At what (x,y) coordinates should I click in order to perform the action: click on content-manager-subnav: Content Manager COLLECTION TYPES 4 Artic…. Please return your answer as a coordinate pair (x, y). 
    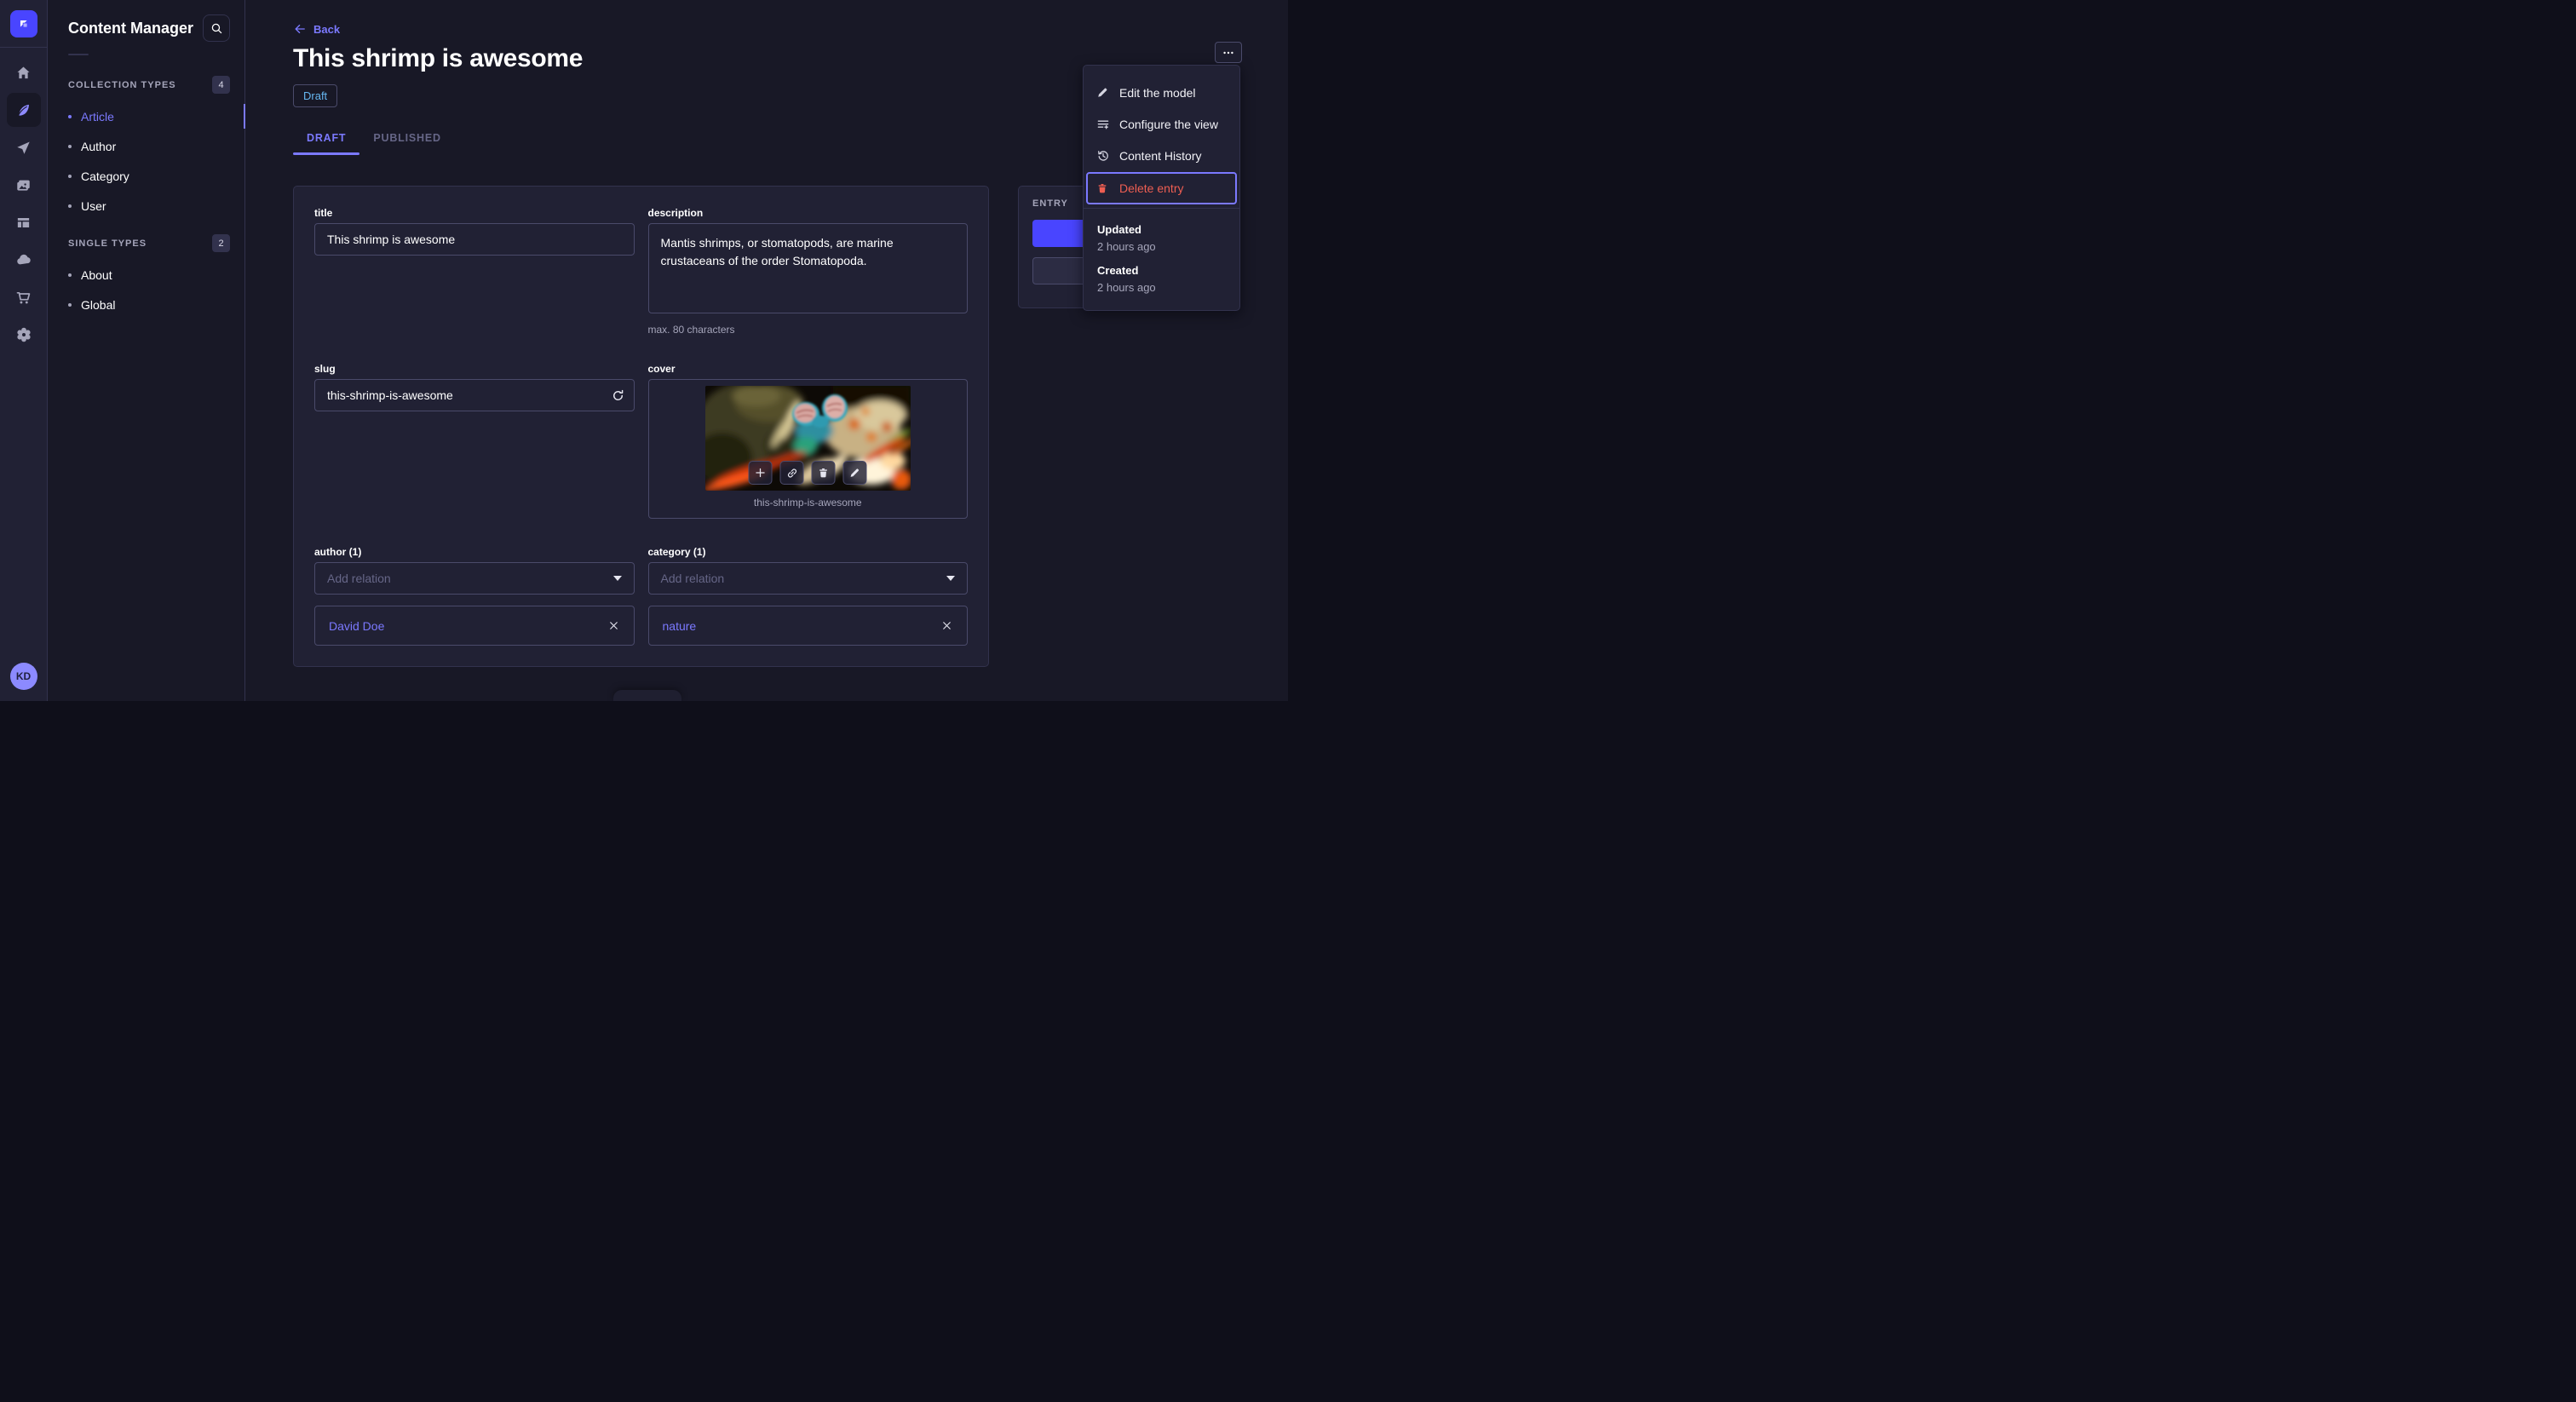
    Looking at the image, I should click on (147, 350).